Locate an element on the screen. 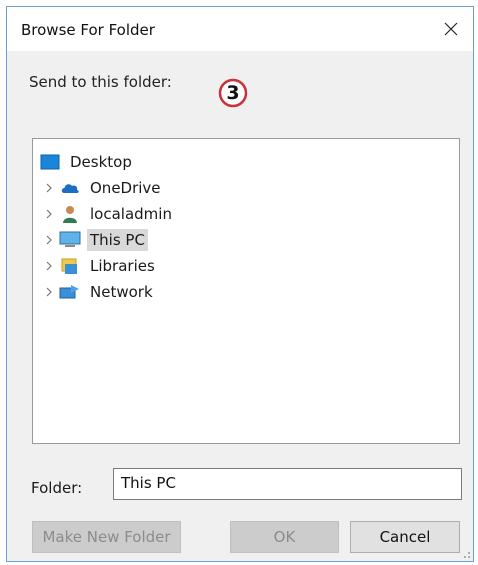 This screenshot has width=478, height=565. tree-item-desktop: Desktop is located at coordinates (87, 162).